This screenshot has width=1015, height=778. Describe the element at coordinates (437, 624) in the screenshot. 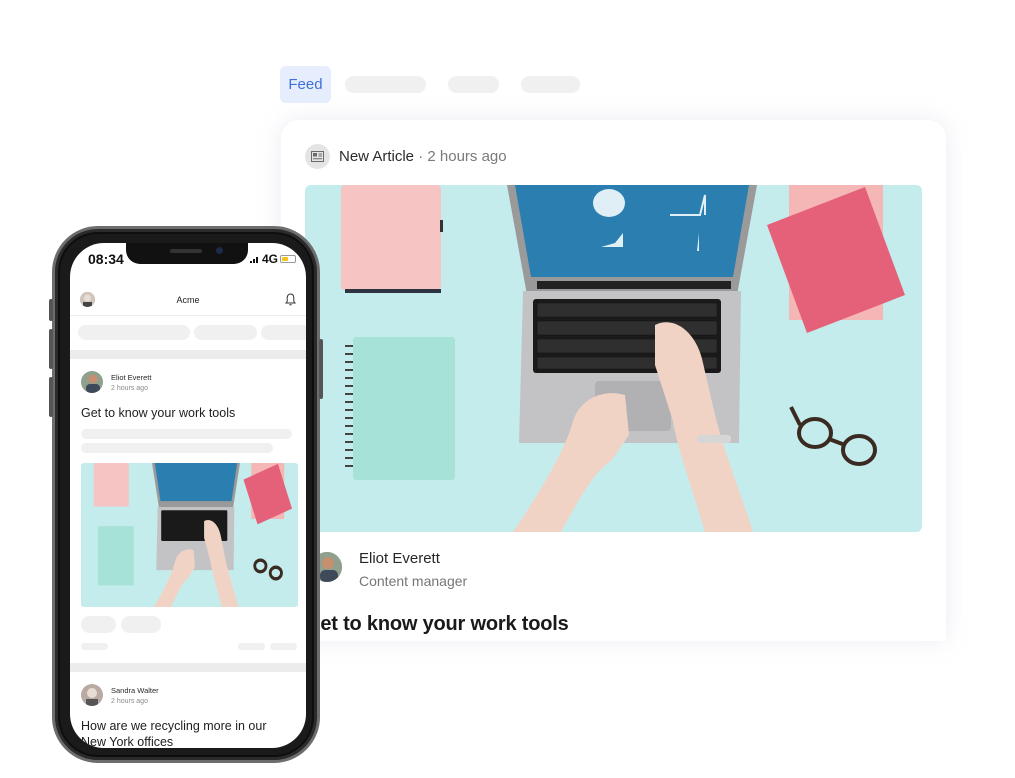

I see `article-title: Get to know your work tools` at that location.